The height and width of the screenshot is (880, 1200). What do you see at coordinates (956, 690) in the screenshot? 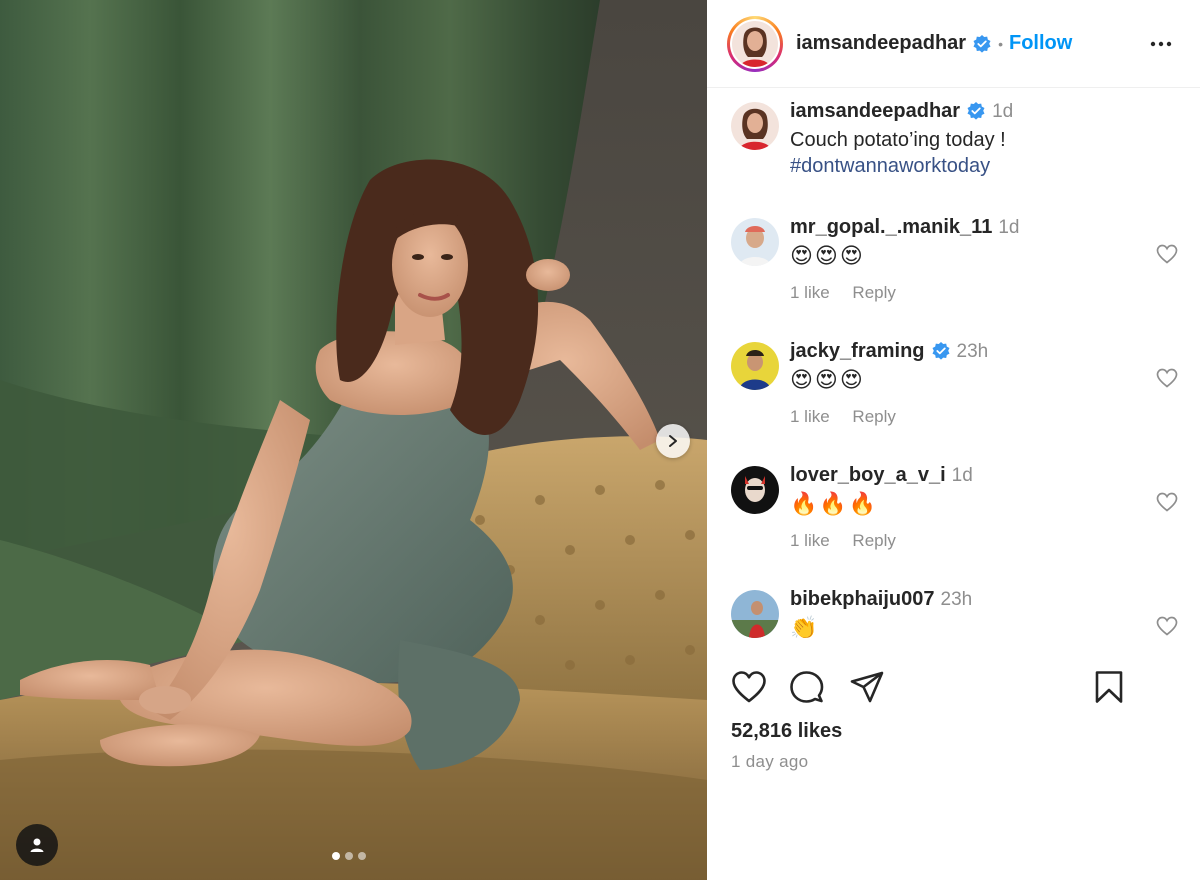
I see `action-bar` at bounding box center [956, 690].